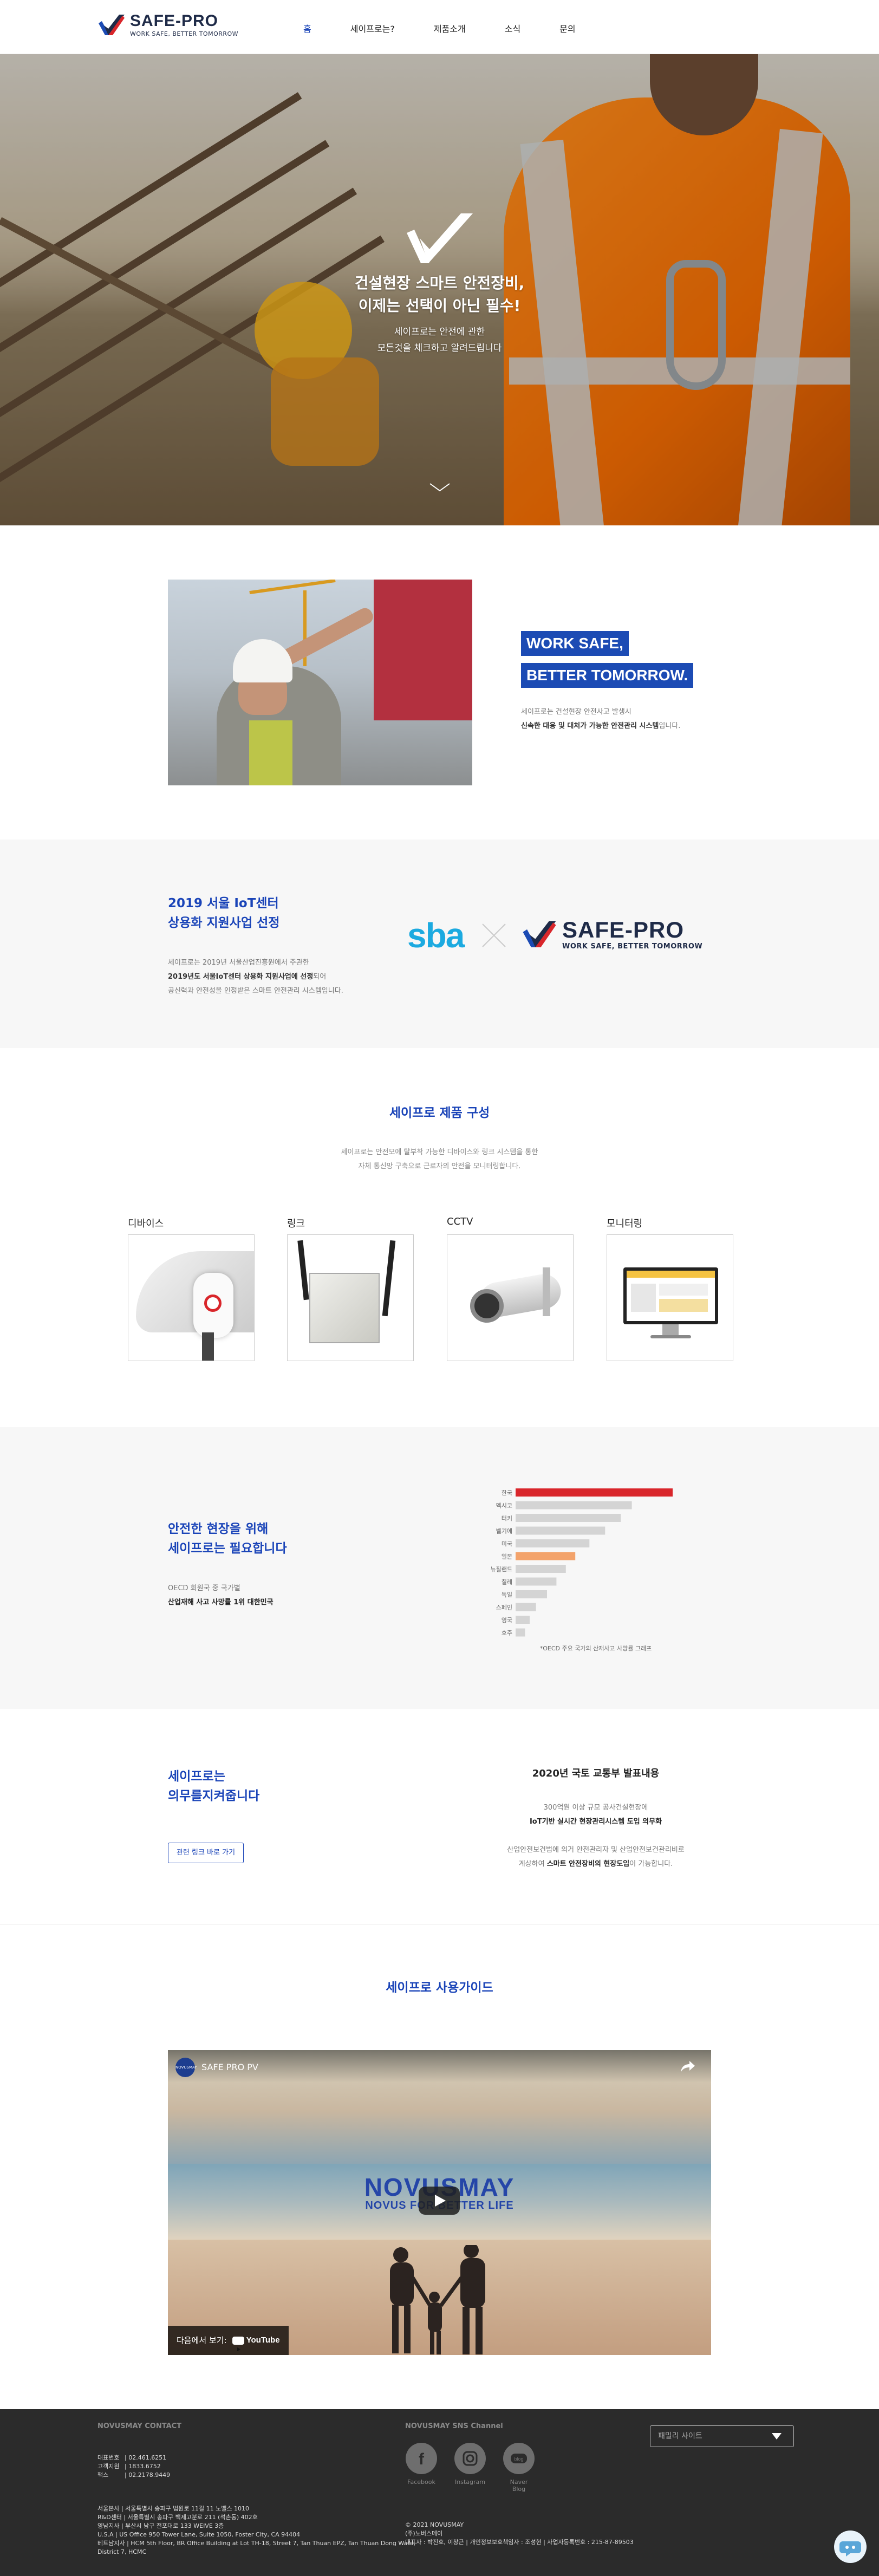 The width and height of the screenshot is (879, 2576). What do you see at coordinates (263, 2340) in the screenshot?
I see `youtube-label: YouTube` at bounding box center [263, 2340].